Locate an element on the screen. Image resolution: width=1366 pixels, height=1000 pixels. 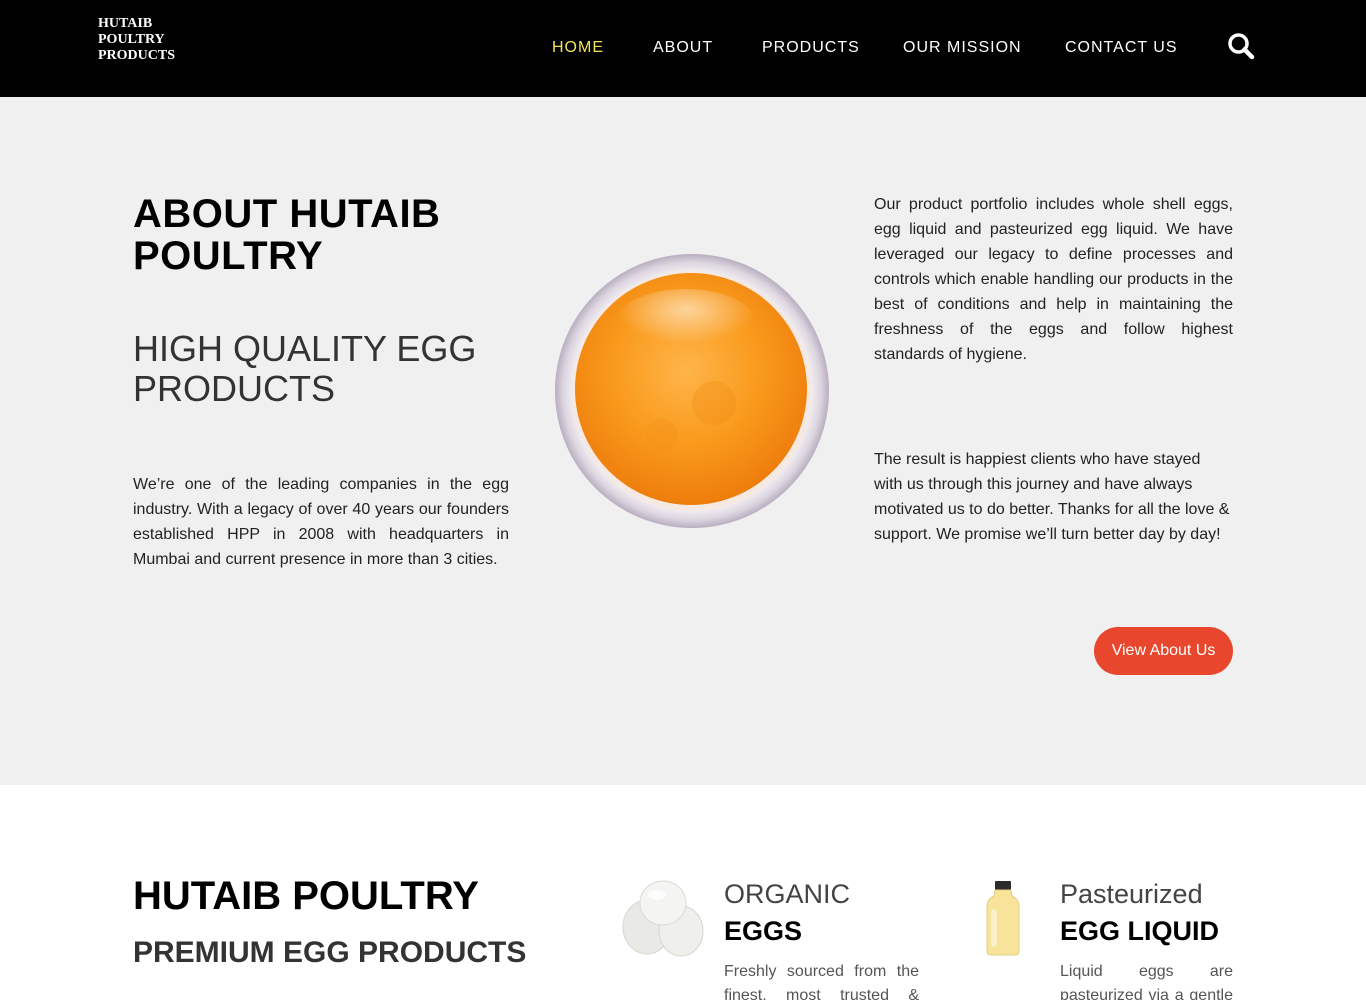
about-title: ABOUT HUTAIB POULTRY is located at coordinates (287, 235).